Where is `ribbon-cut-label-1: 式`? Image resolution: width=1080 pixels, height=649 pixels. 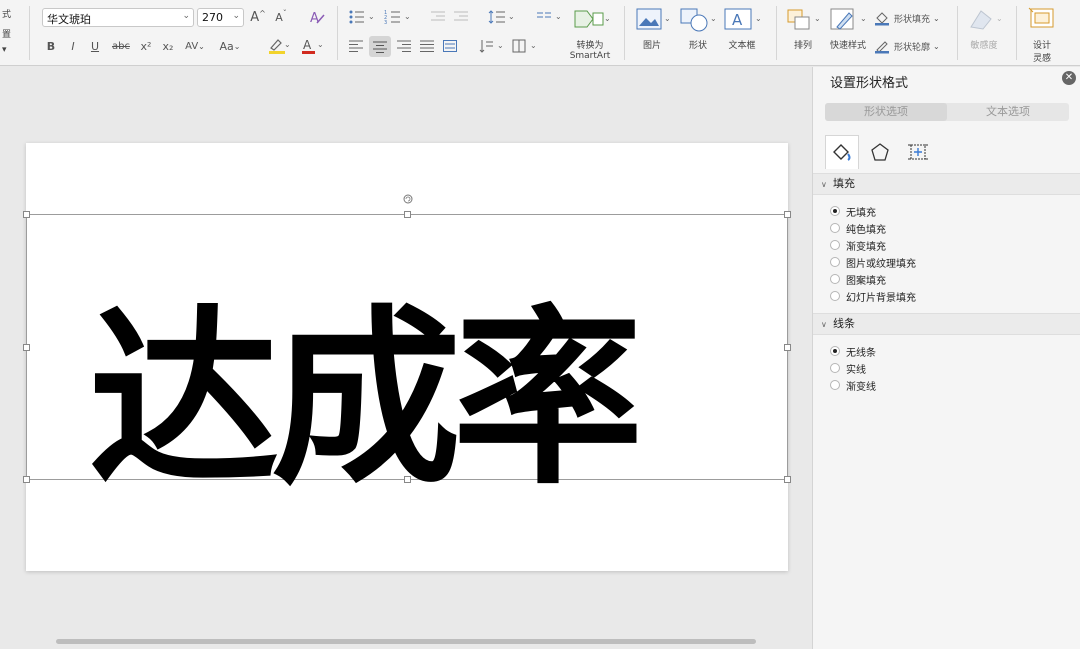 ribbon-cut-label-1: 式 is located at coordinates (6, 13).